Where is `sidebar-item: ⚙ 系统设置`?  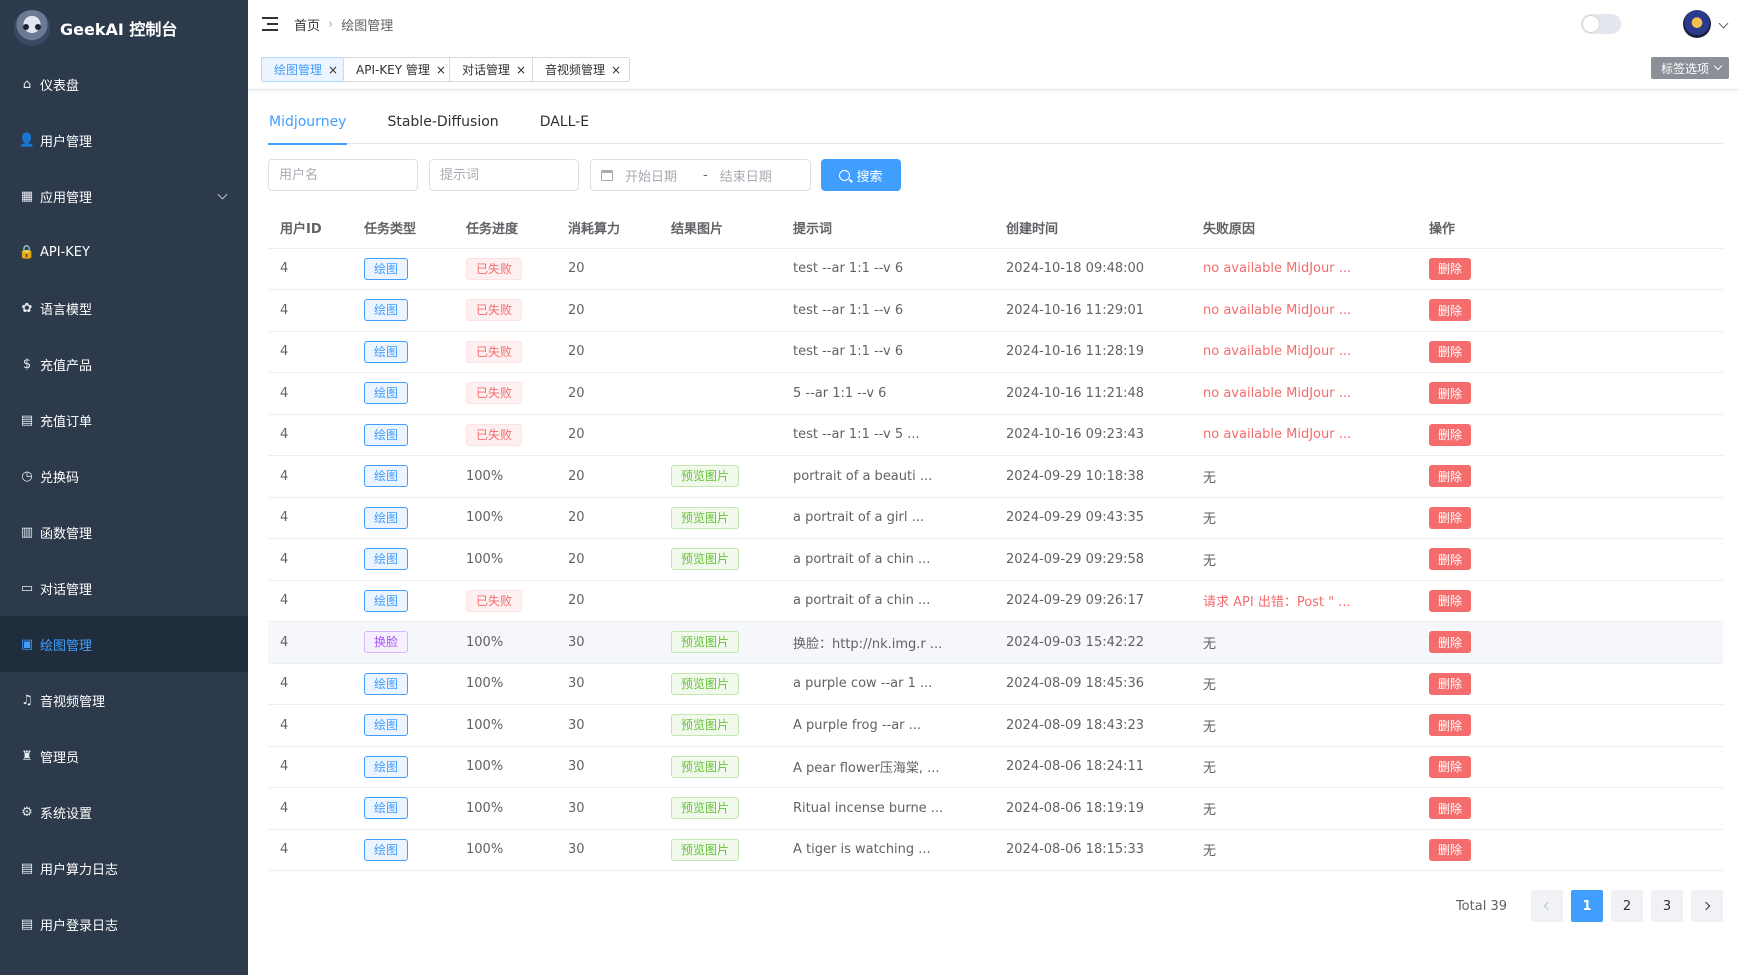
sidebar-item: ⚙ 系统设置 is located at coordinates (124, 812).